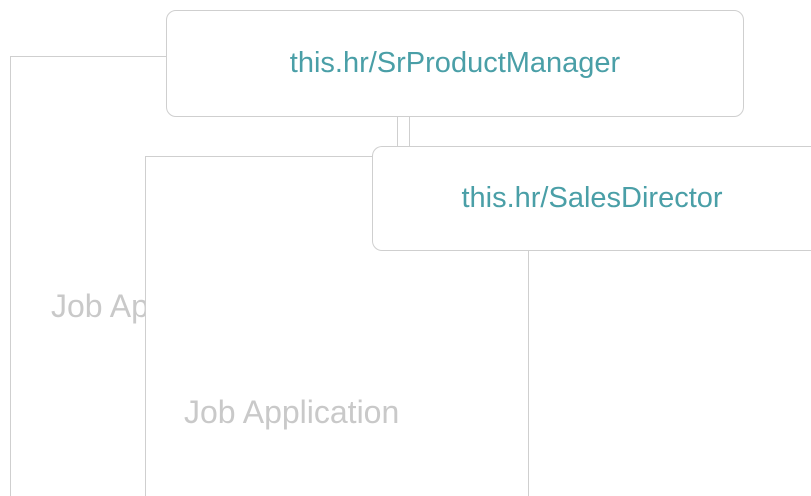 The width and height of the screenshot is (811, 496). I want to click on document-title: Job Application, so click(292, 412).